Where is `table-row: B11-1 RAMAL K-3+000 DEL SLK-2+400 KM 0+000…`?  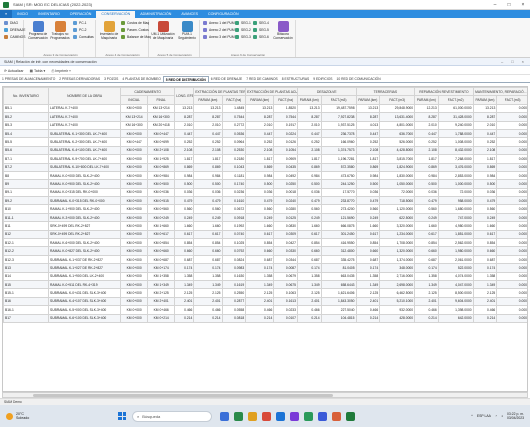
table-row: B11-1 RAMAL K-3+000 DEL SLK-2+400 KM 0+000… is located at coordinates (265, 217).